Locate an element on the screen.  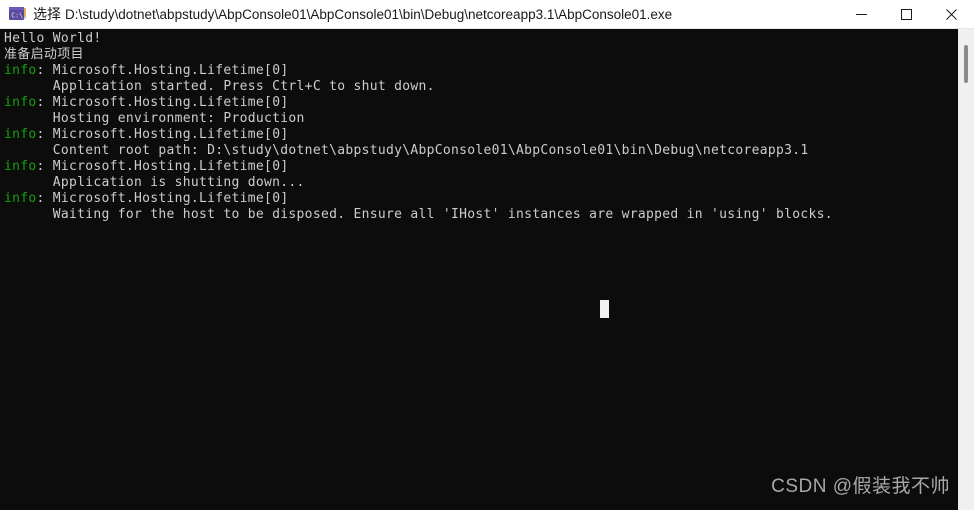
scrollbar-thumb is located at coordinates (966, 64).